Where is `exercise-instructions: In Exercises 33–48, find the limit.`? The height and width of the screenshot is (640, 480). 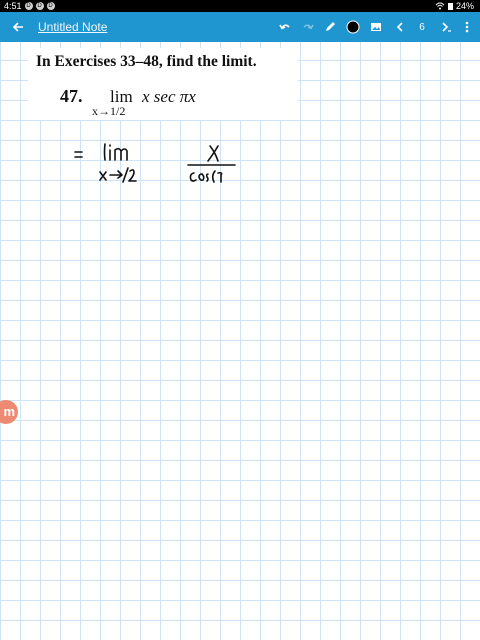
exercise-instructions: In Exercises 33–48, find the limit. is located at coordinates (146, 61).